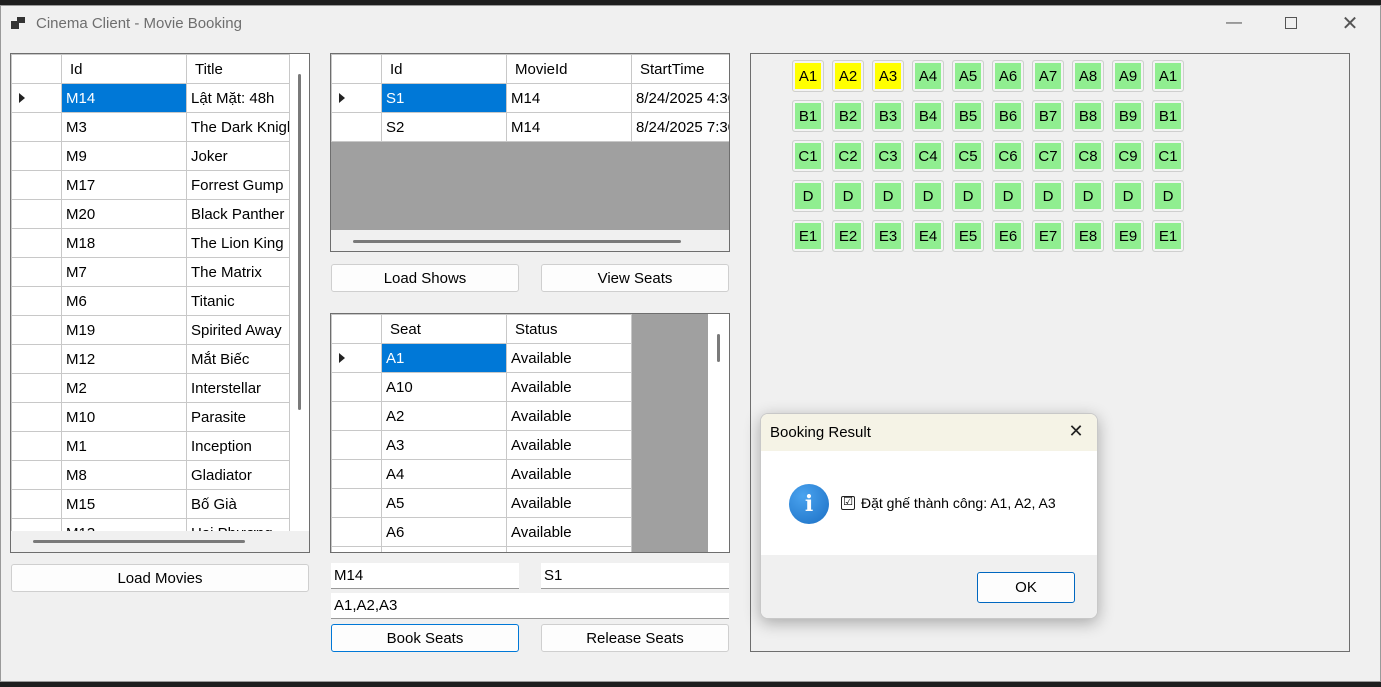 The image size is (1381, 687). I want to click on seat-row: A5 Available, so click(481, 503).